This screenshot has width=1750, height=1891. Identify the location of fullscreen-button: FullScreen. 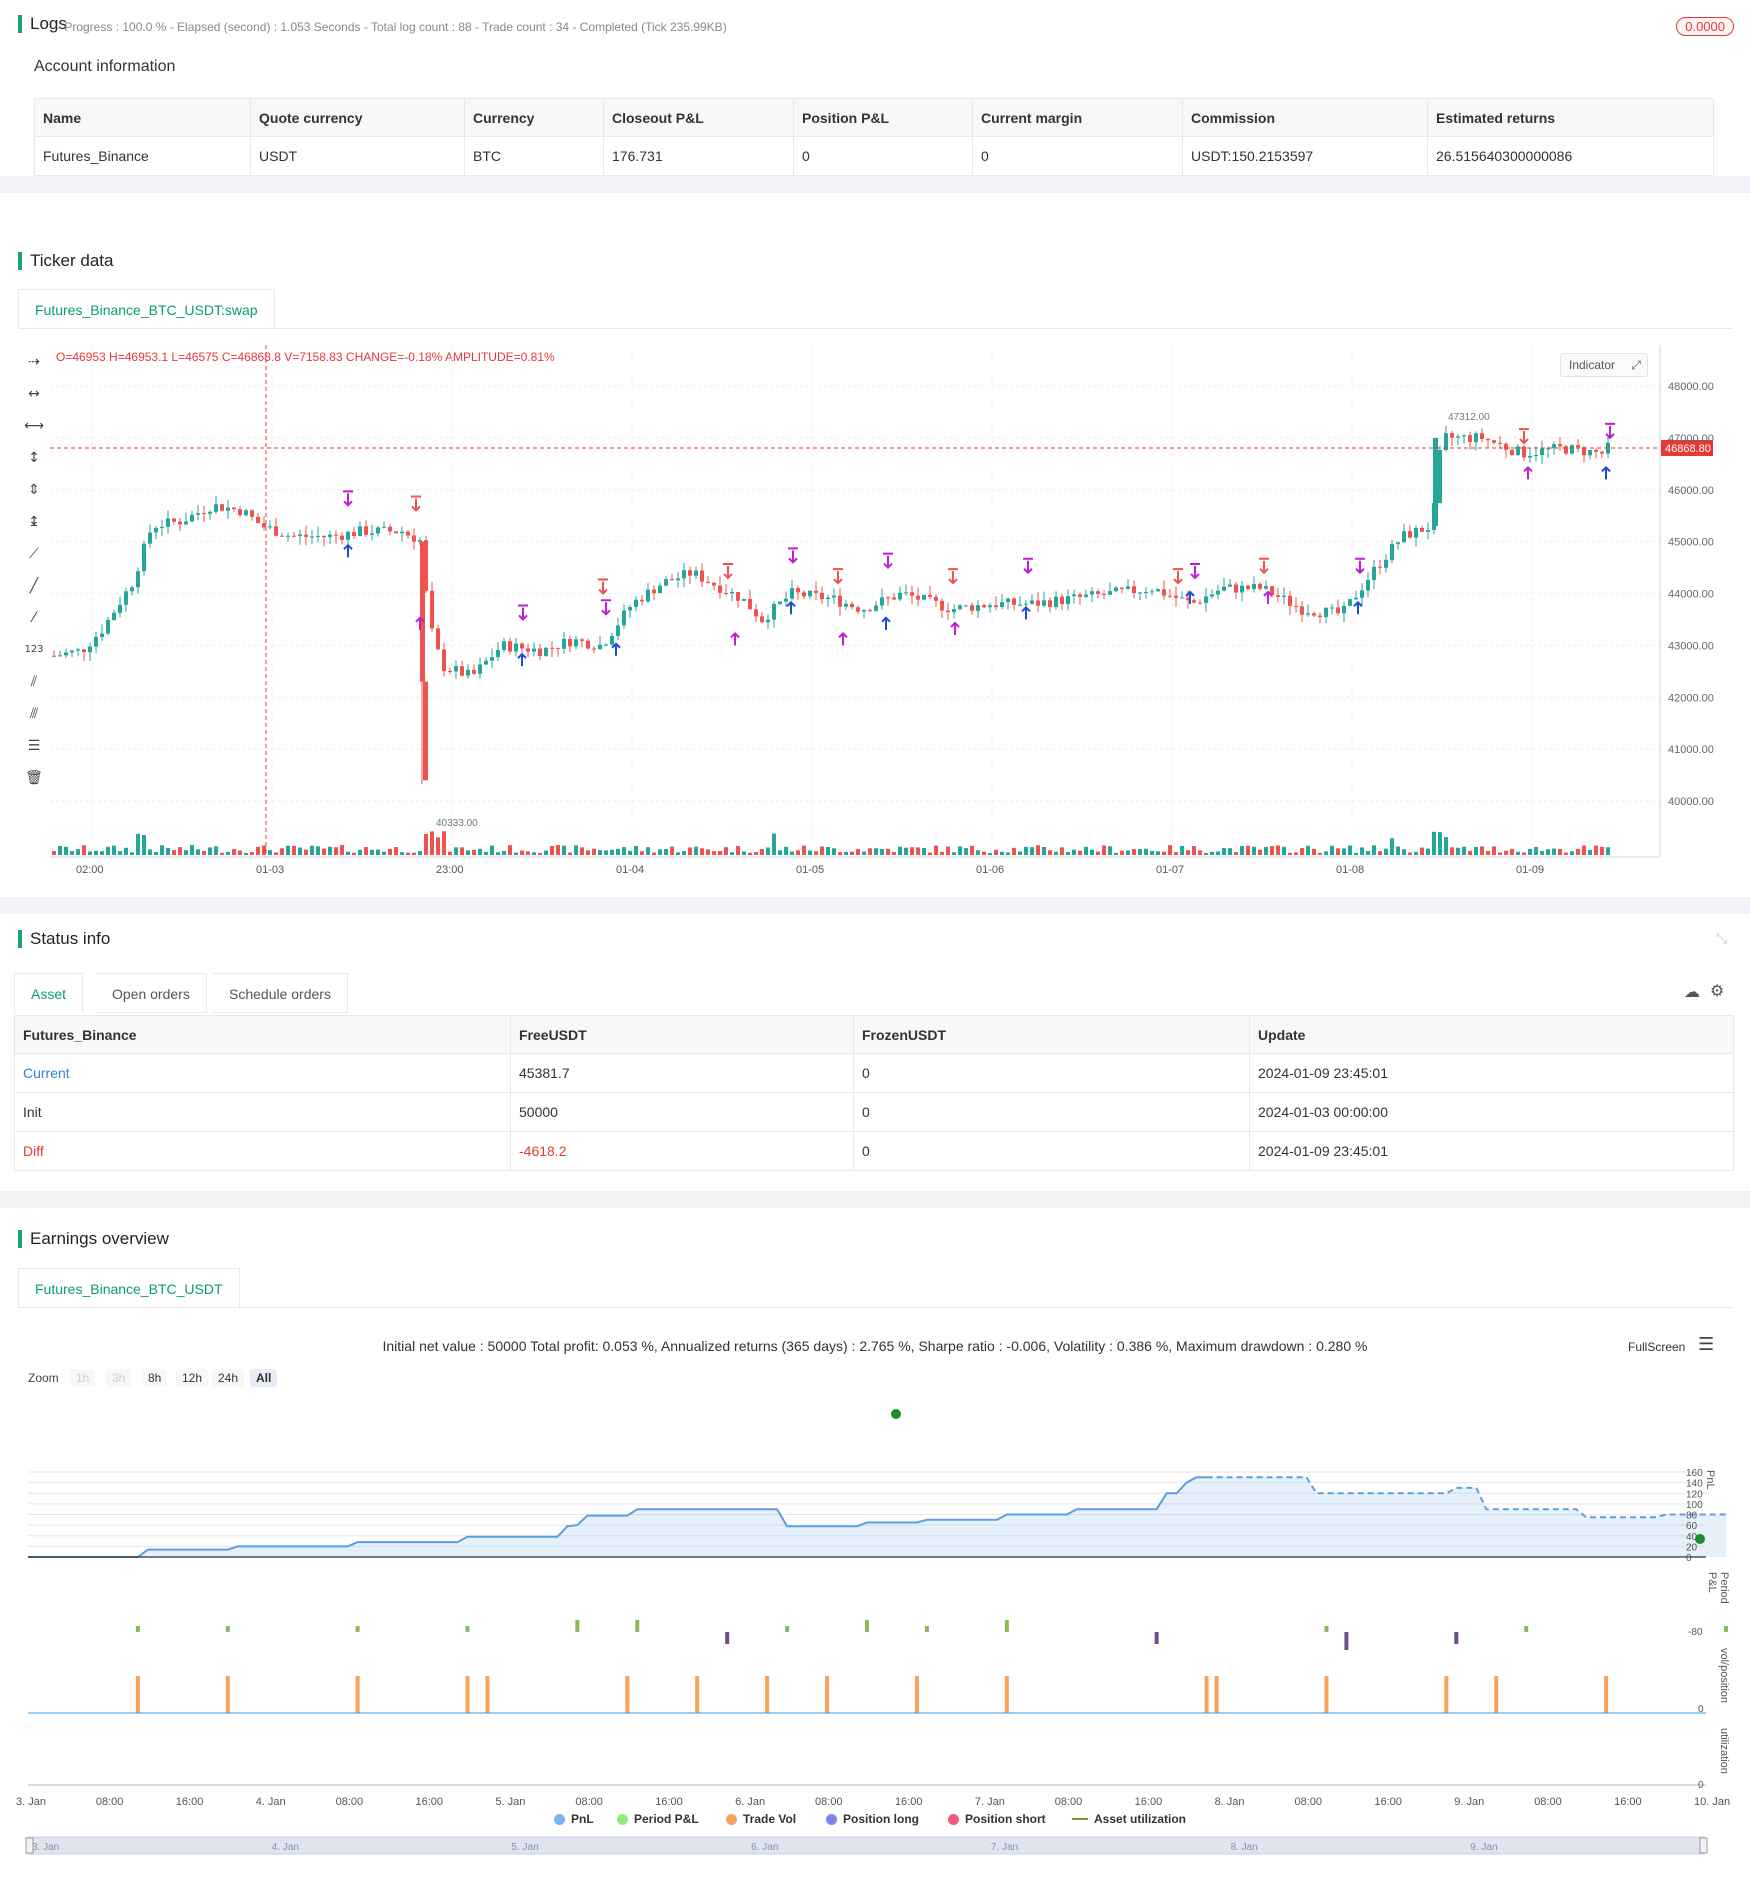
(1656, 1347).